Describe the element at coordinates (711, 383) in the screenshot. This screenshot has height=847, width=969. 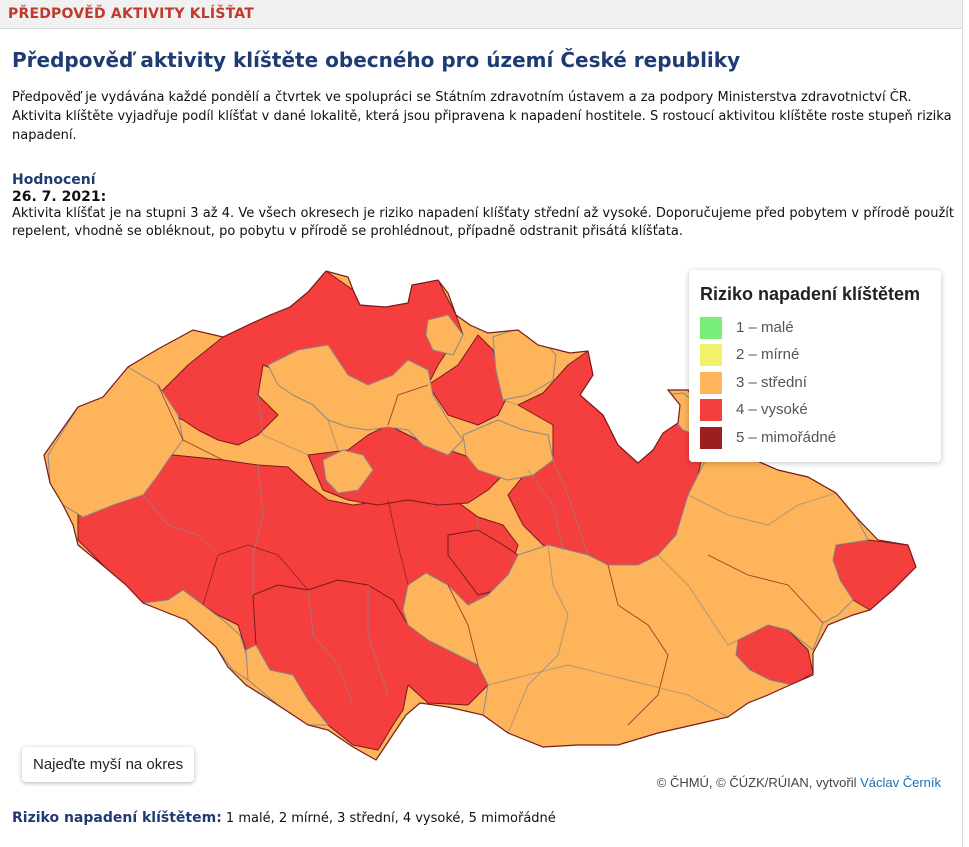
I see `legend-swatch-medium` at that location.